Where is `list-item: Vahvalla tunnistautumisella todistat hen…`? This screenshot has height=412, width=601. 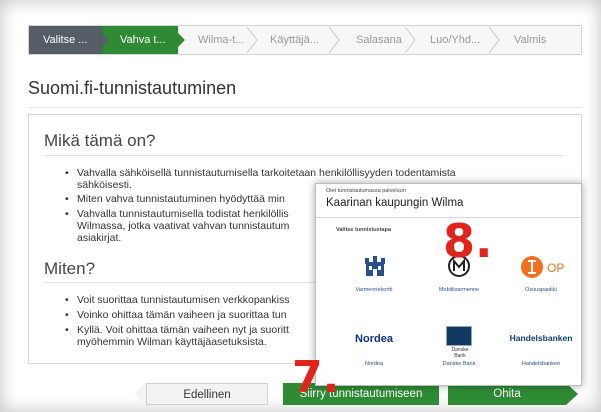 list-item: Vahvalla tunnistautumisella todistat hen… is located at coordinates (177, 226).